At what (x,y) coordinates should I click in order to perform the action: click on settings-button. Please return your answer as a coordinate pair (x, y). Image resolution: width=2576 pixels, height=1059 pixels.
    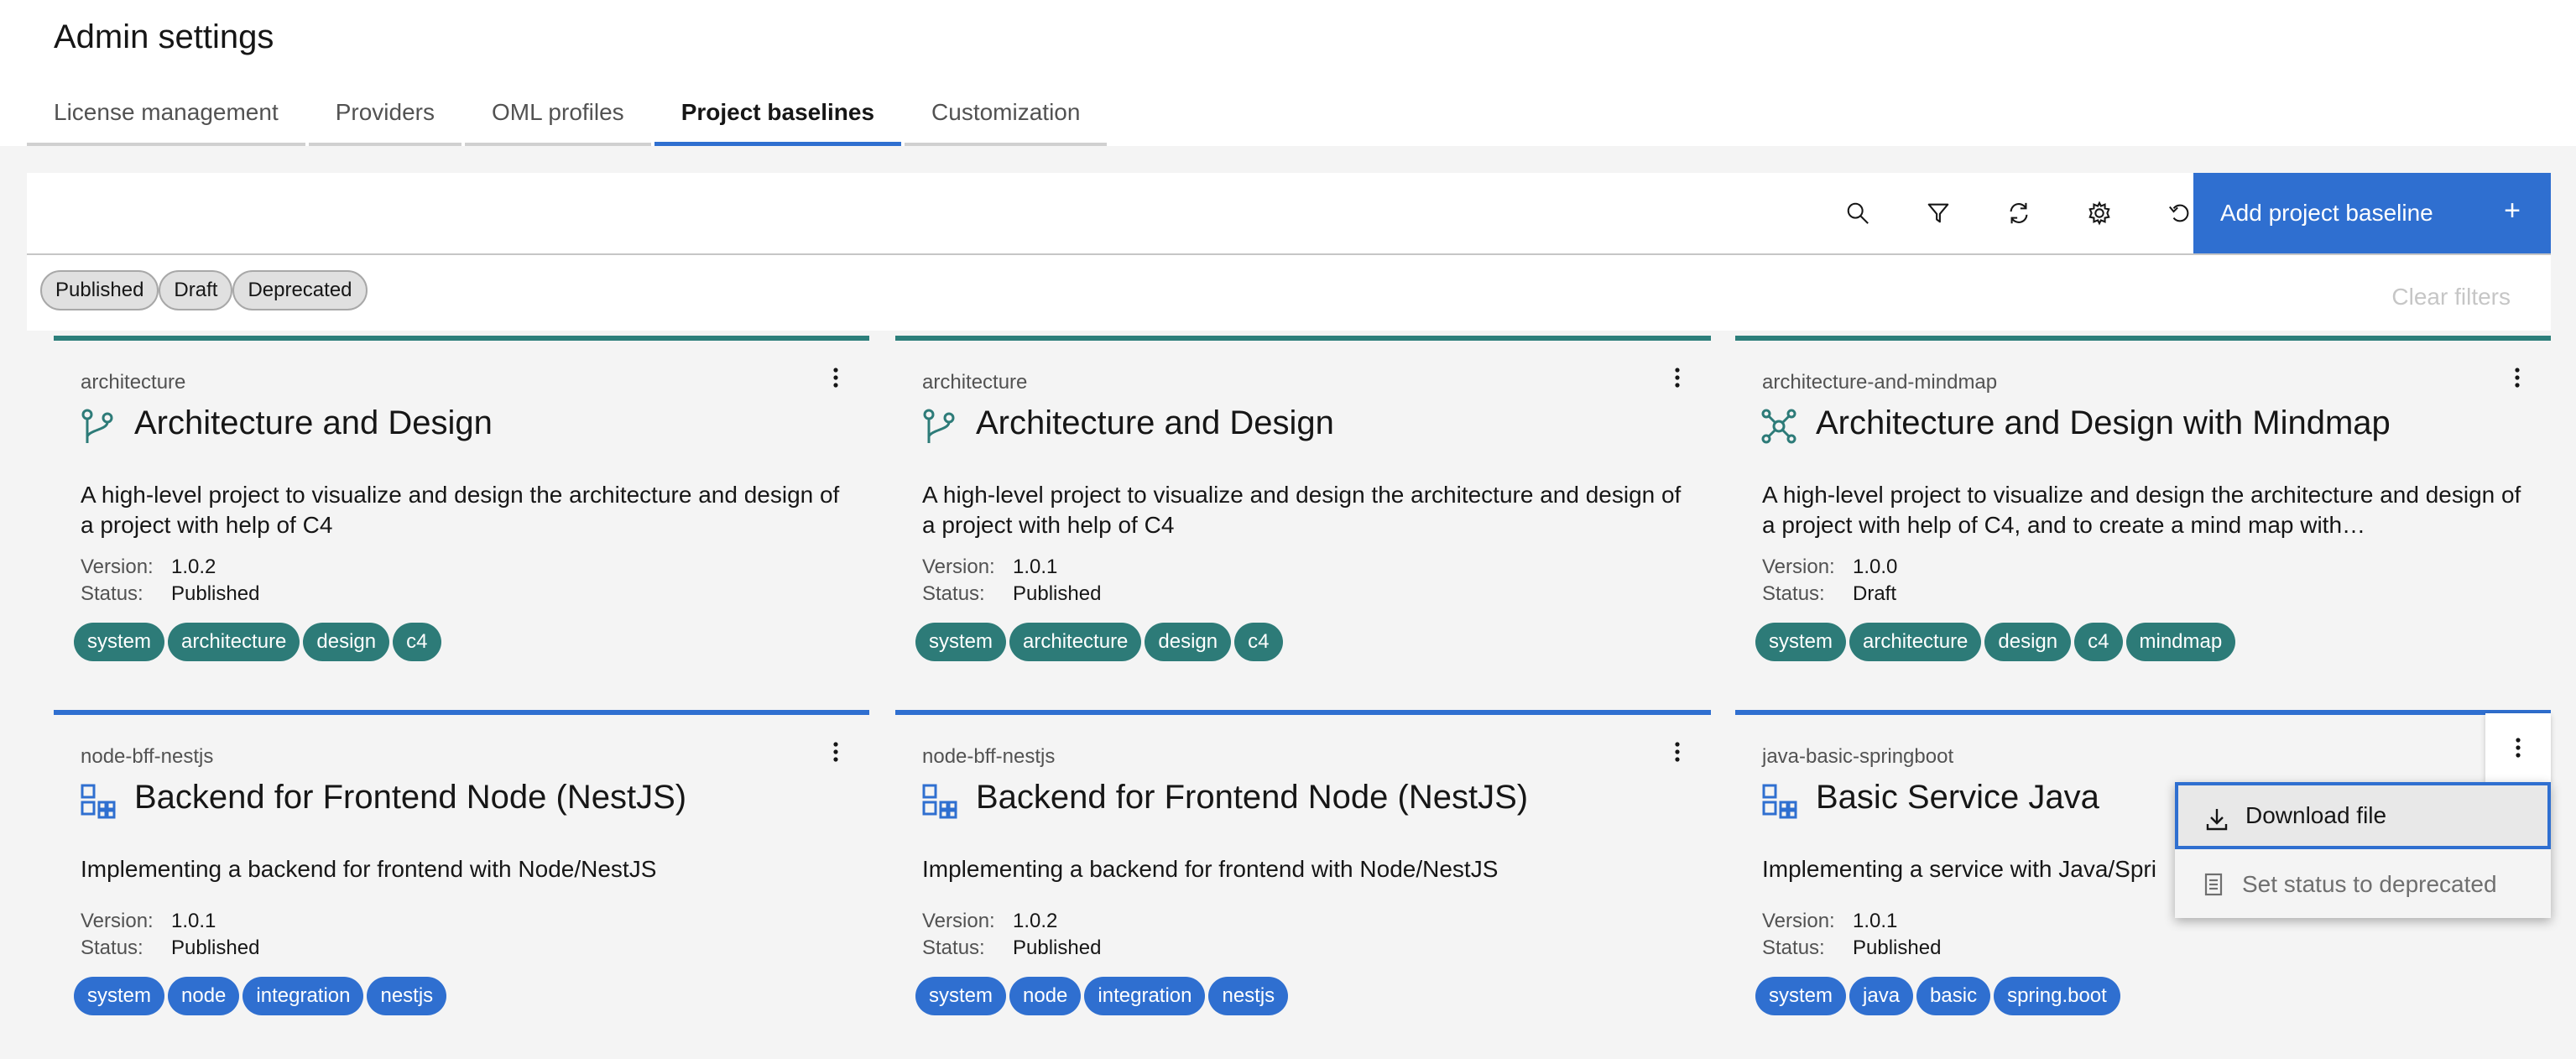
    Looking at the image, I should click on (2099, 213).